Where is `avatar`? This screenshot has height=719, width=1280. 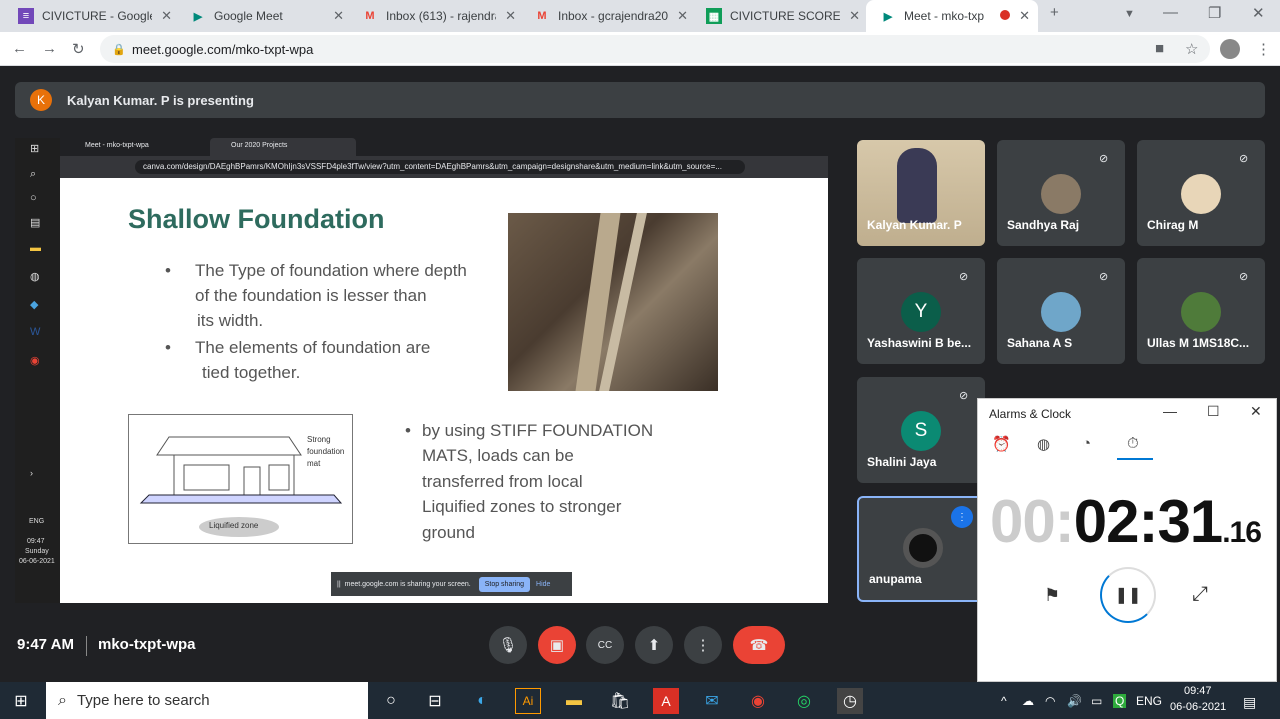
avatar is located at coordinates (1061, 312).